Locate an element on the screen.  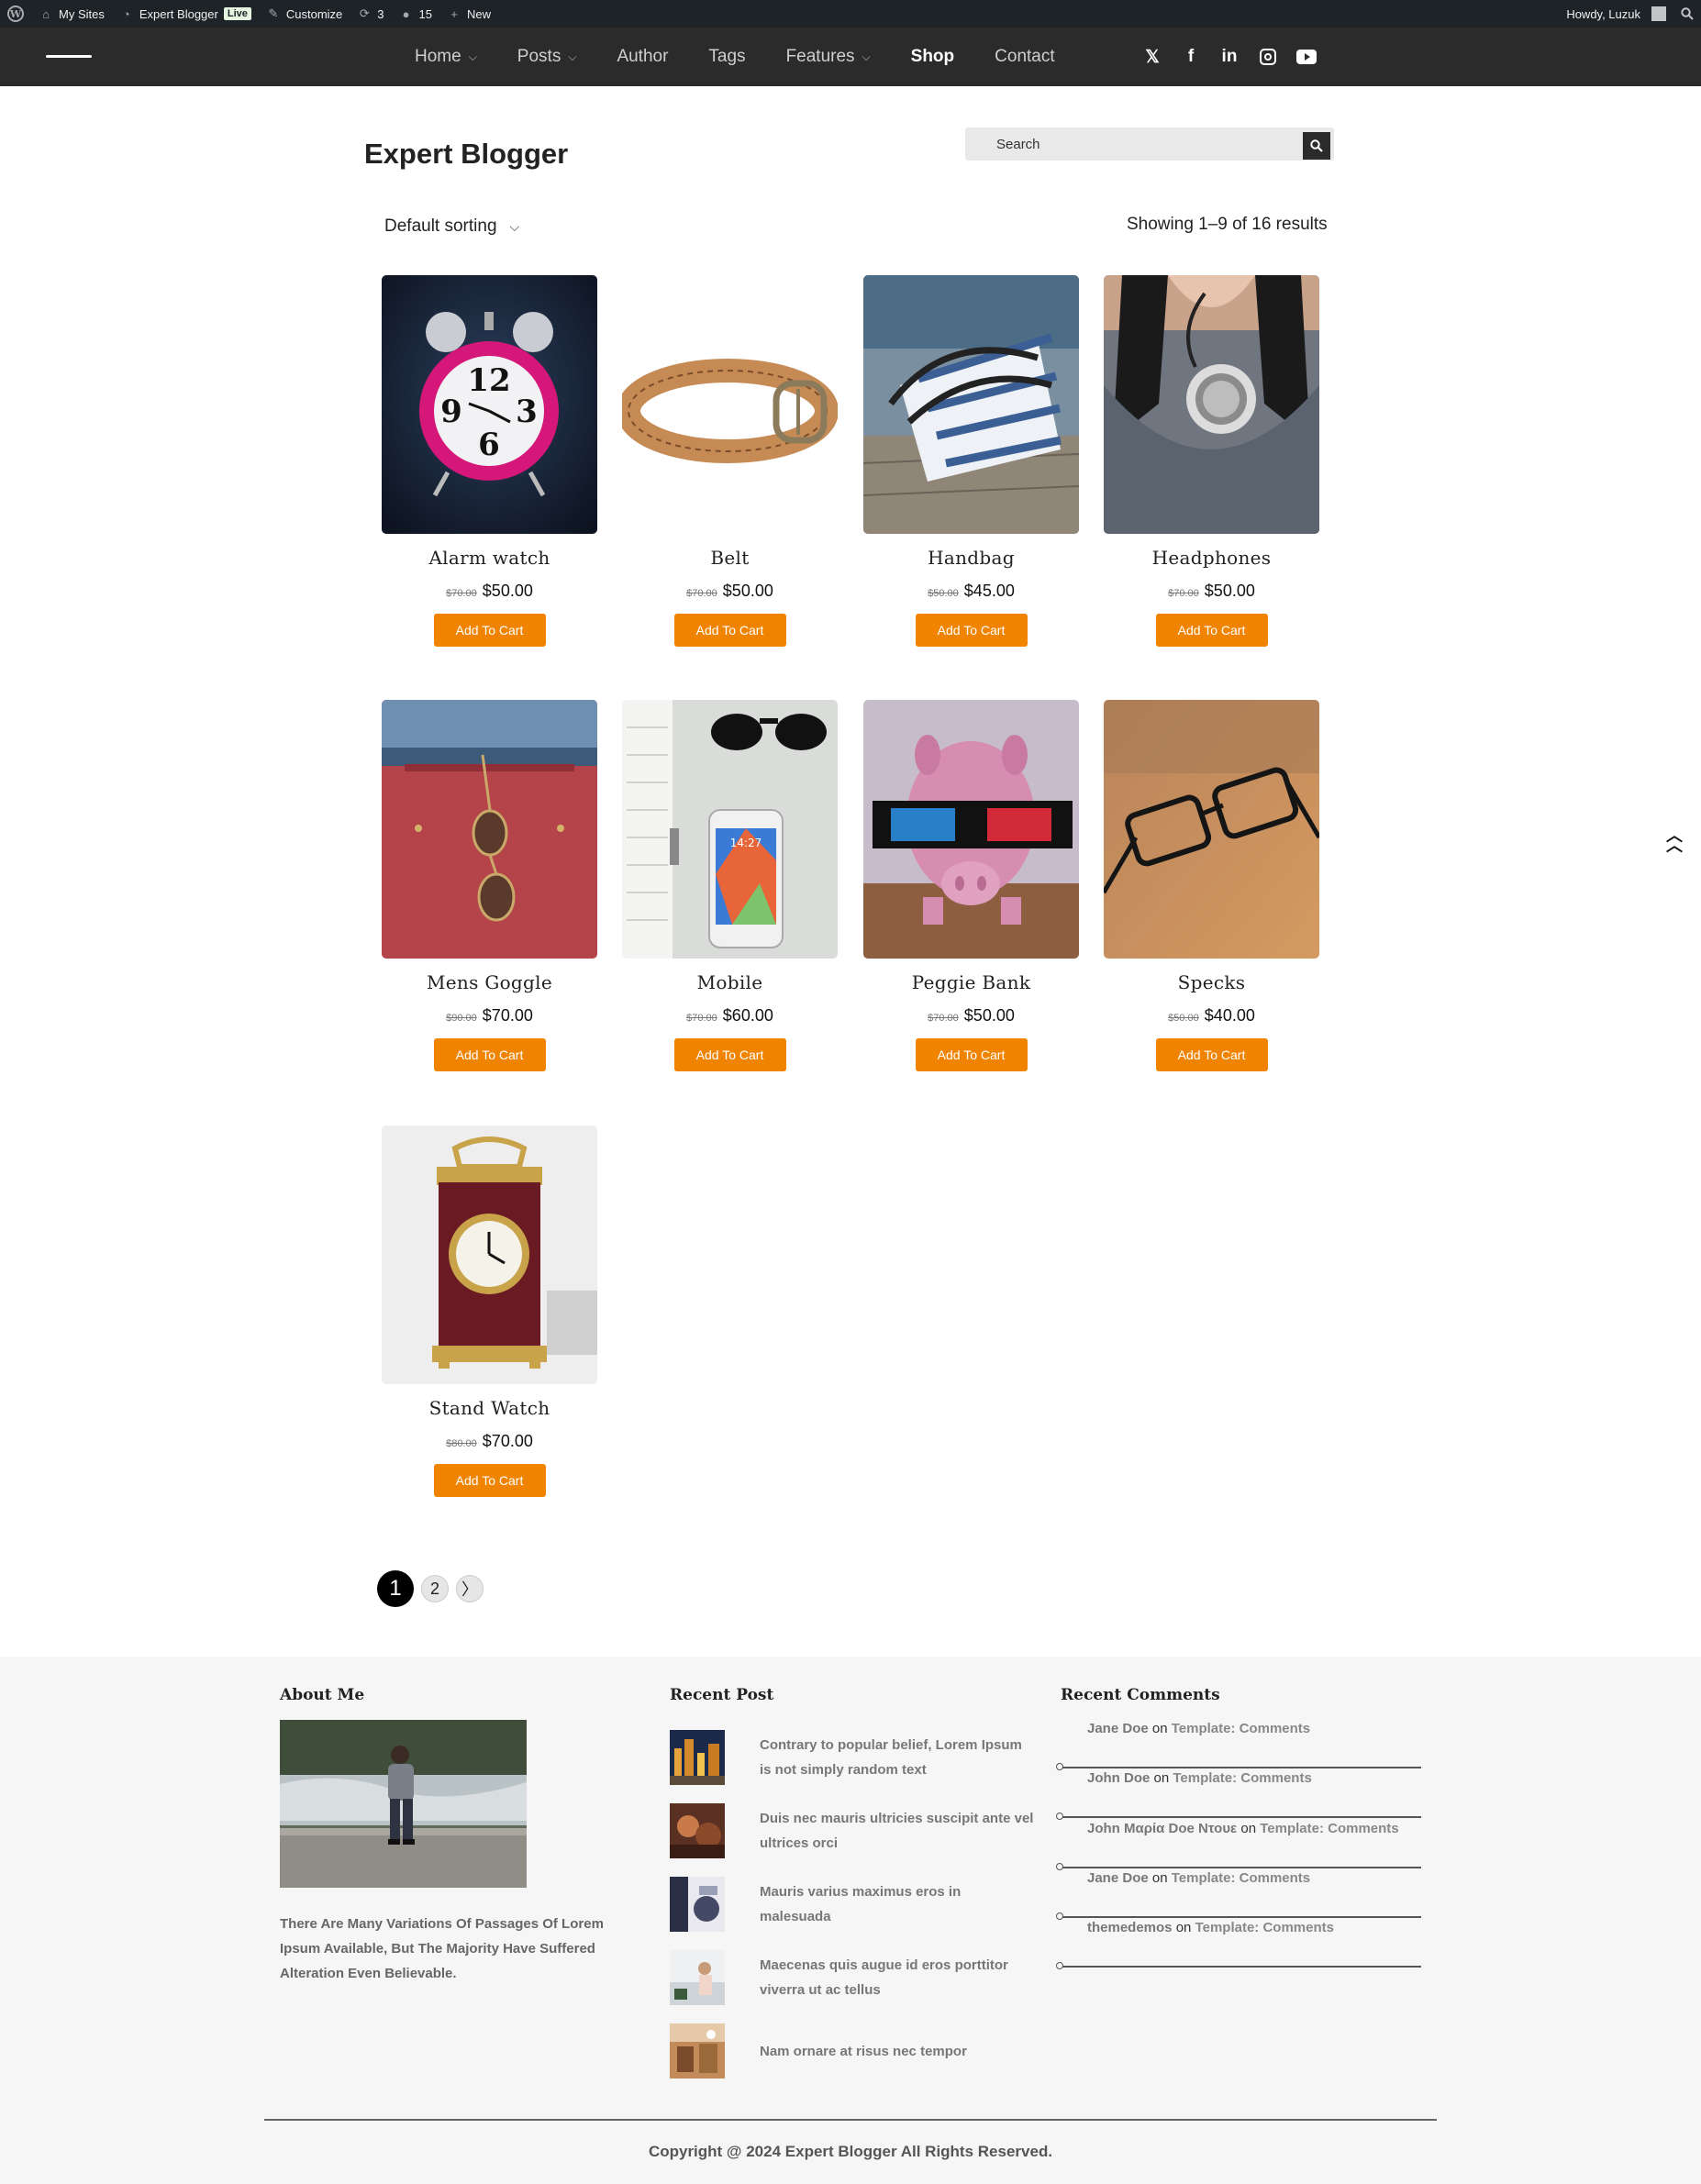
recent-post-item: Mauris varius maximus eros in malesuada is located at coordinates (854, 1904).